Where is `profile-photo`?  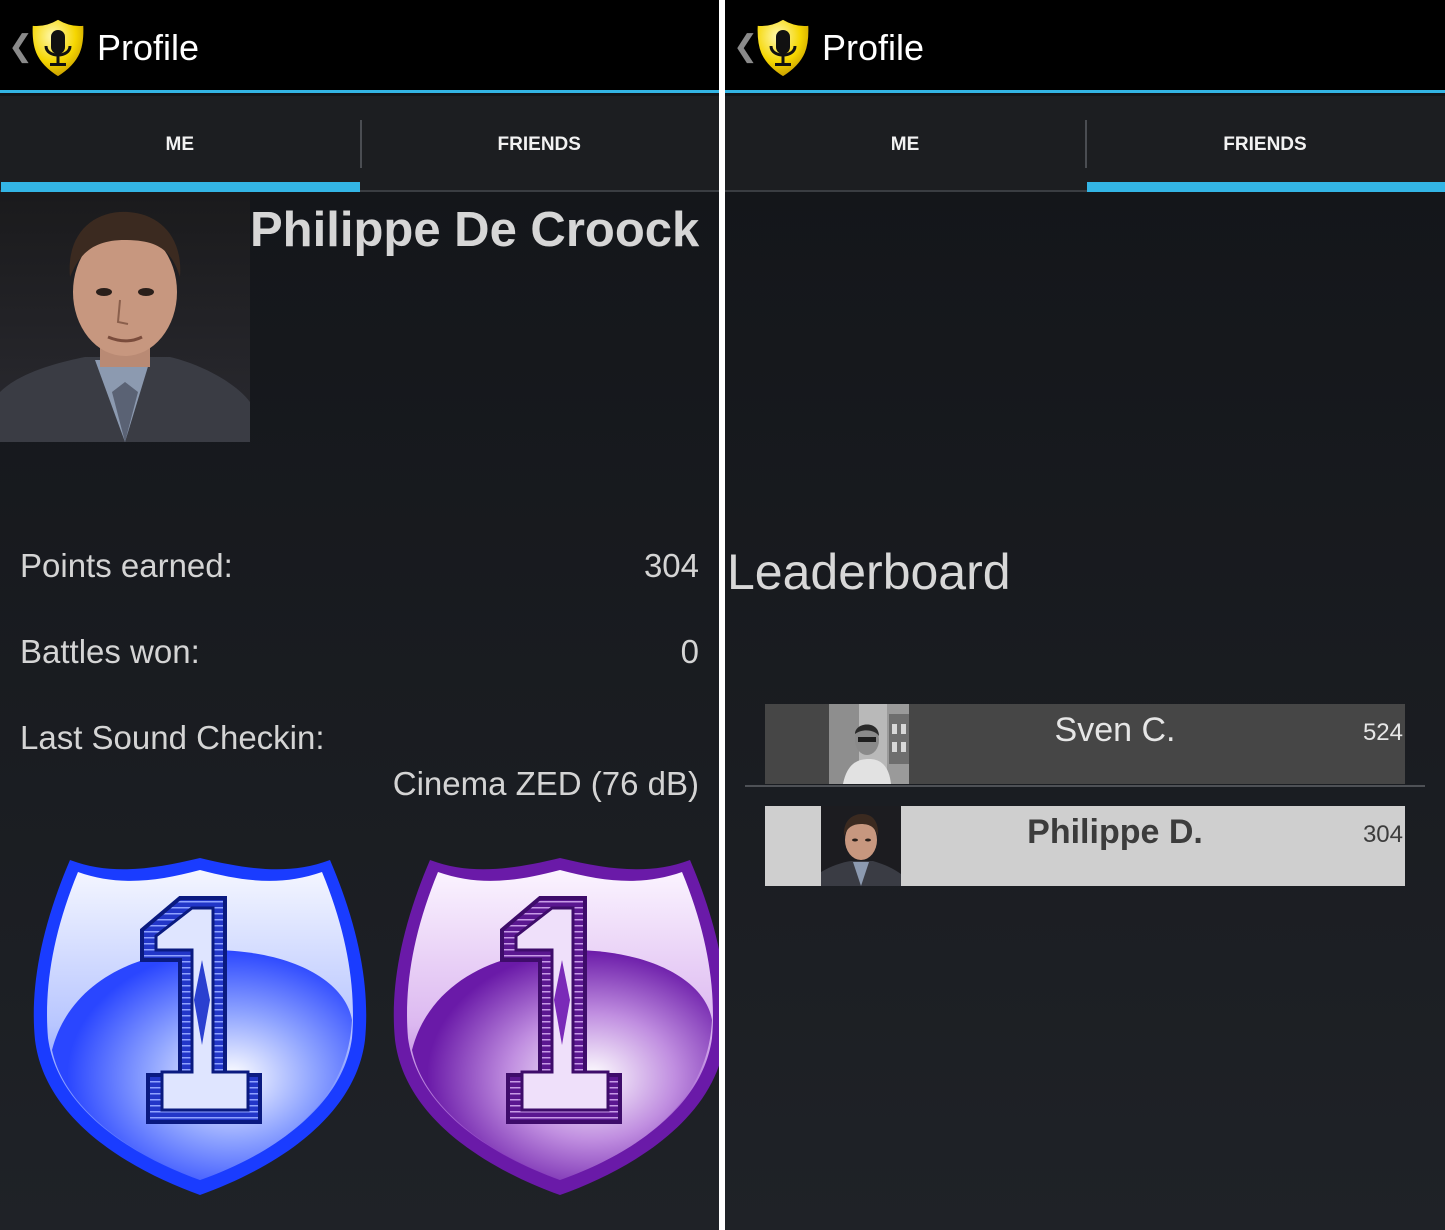
profile-photo is located at coordinates (125, 317).